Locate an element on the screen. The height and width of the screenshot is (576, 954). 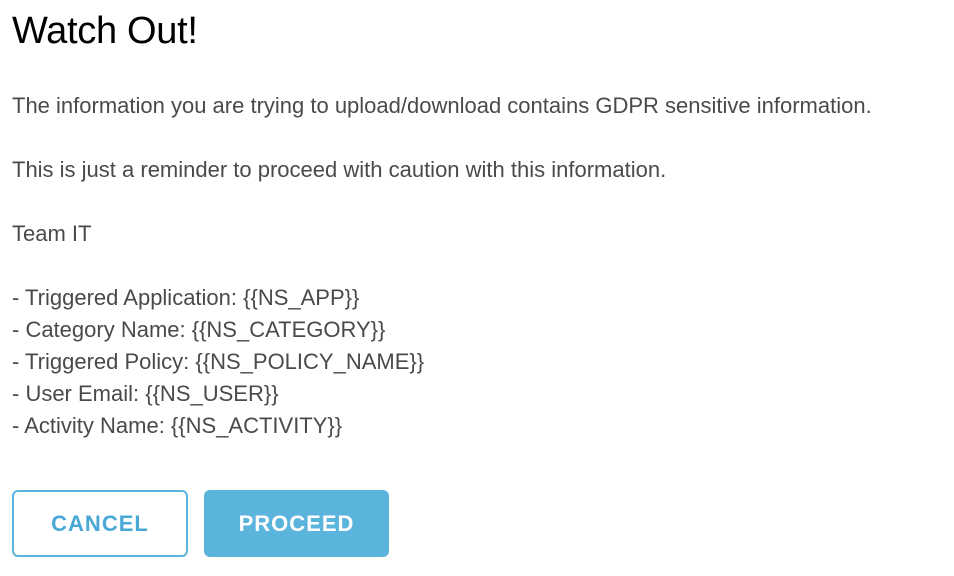
dialog-title: Watch Out! is located at coordinates (105, 31).